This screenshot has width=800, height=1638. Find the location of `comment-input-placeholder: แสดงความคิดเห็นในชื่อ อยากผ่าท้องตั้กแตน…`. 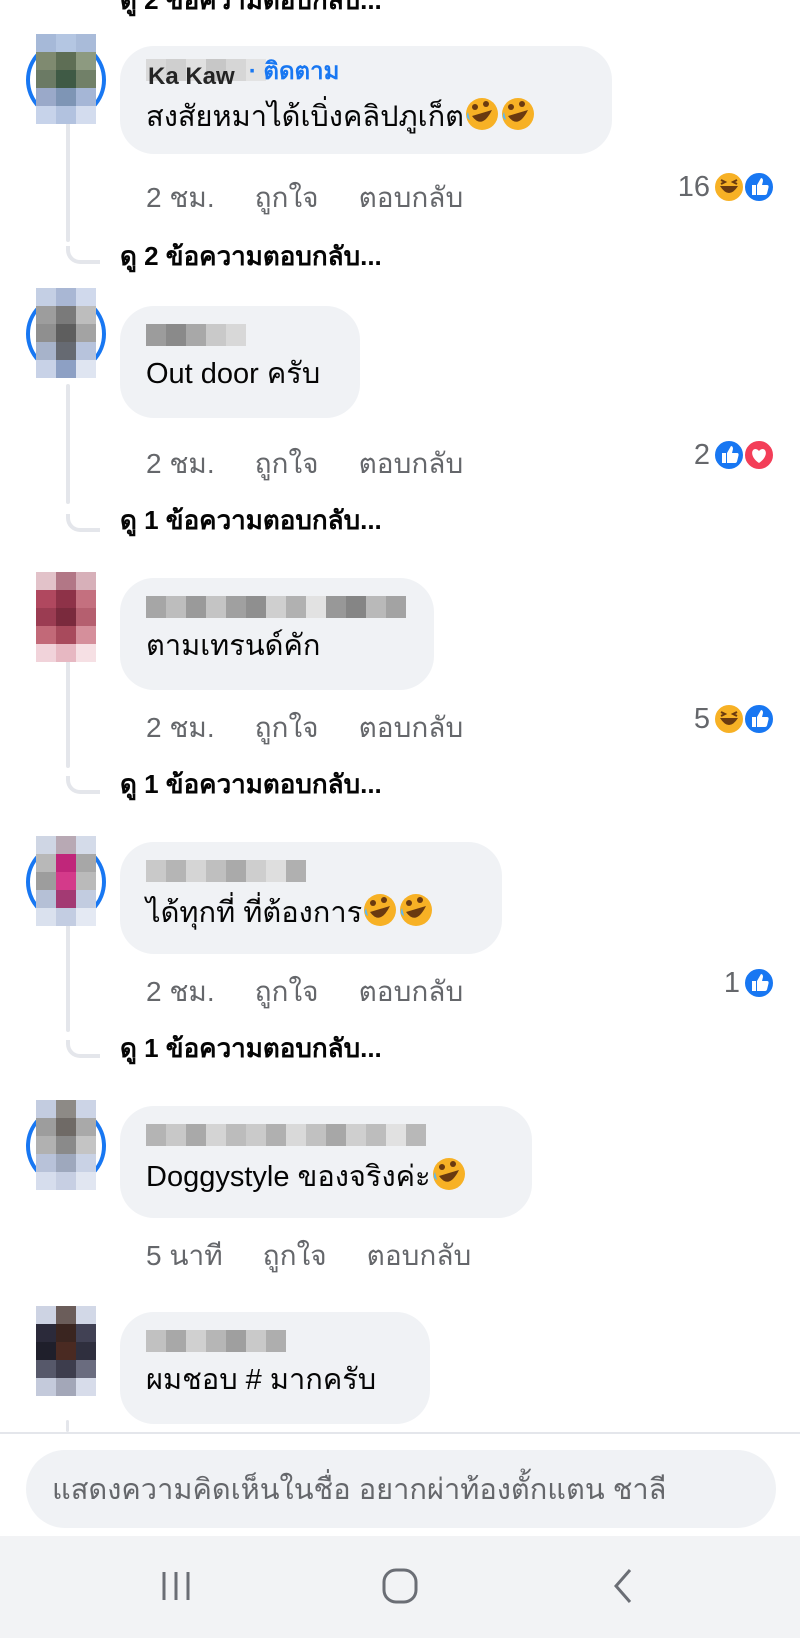

comment-input-placeholder: แสดงความคิดเห็นในชื่อ อยากผ่าท้องตั้กแตน… is located at coordinates (359, 1490).